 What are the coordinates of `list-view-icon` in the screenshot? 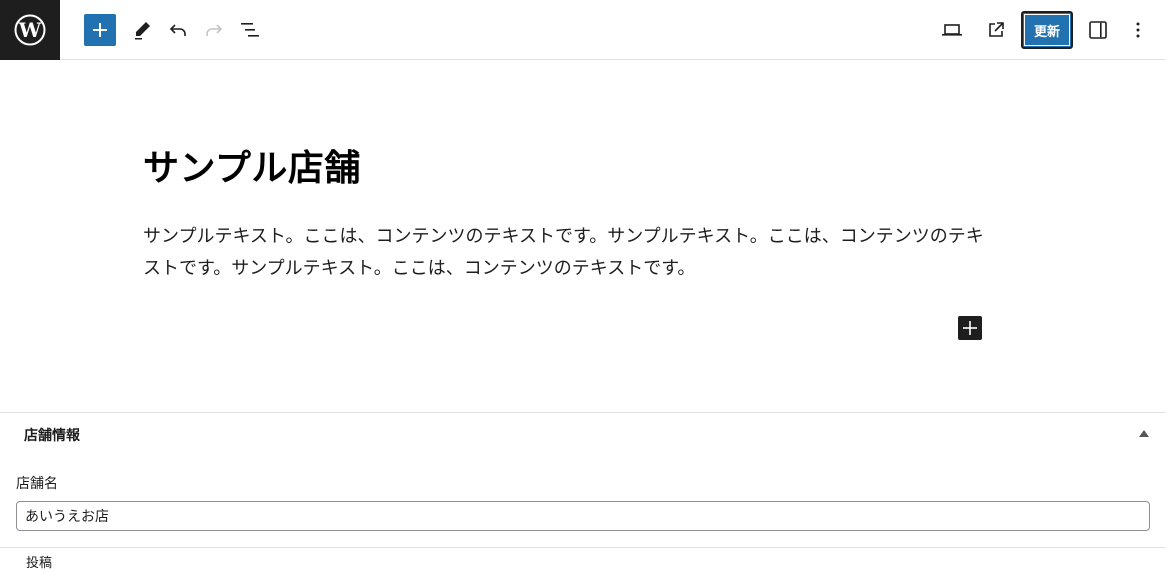 It's located at (250, 30).